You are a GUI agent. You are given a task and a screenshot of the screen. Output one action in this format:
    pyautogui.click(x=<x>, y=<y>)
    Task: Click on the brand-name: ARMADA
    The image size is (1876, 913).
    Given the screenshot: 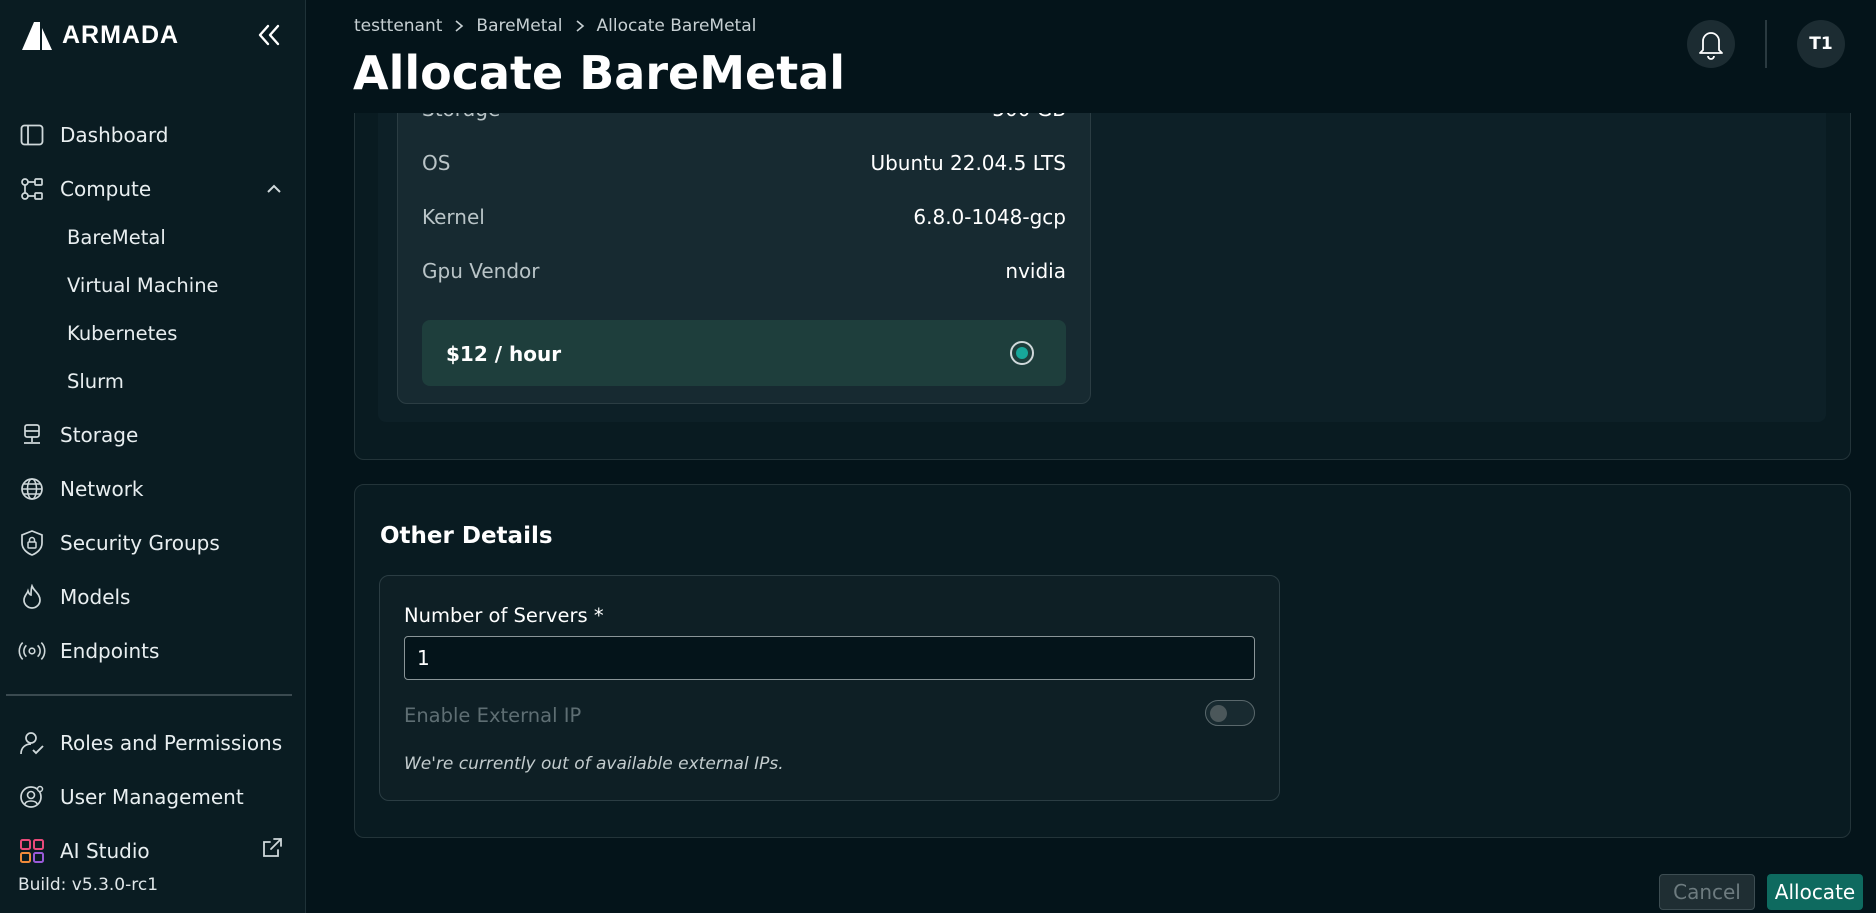 What is the action you would take?
    pyautogui.click(x=121, y=34)
    